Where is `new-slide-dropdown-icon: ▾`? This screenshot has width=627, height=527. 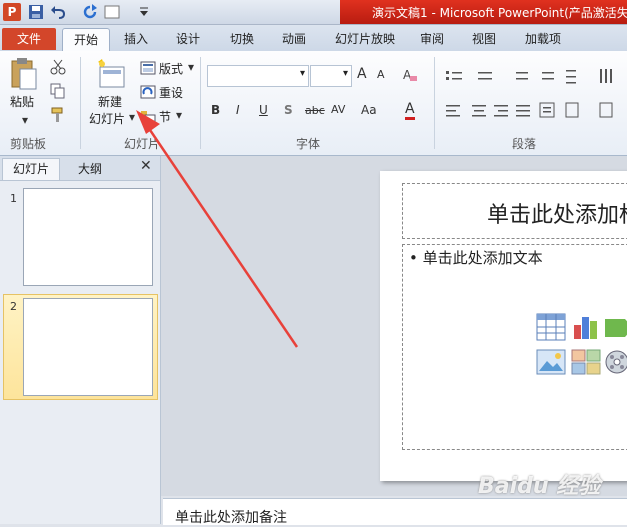 new-slide-dropdown-icon: ▾ is located at coordinates (132, 117).